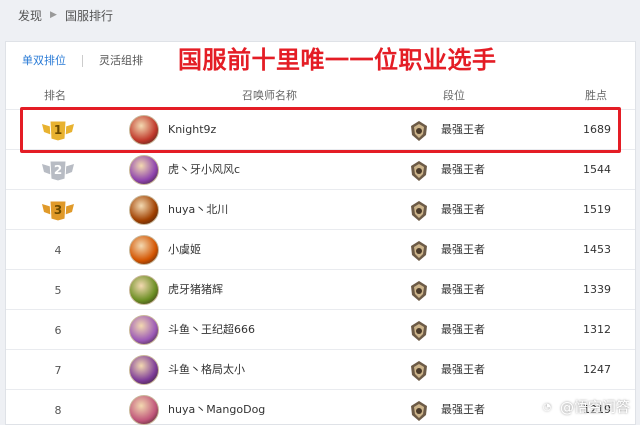 Image resolution: width=640 pixels, height=425 pixels. Describe the element at coordinates (597, 329) in the screenshot. I see `lp-value: 1312` at that location.